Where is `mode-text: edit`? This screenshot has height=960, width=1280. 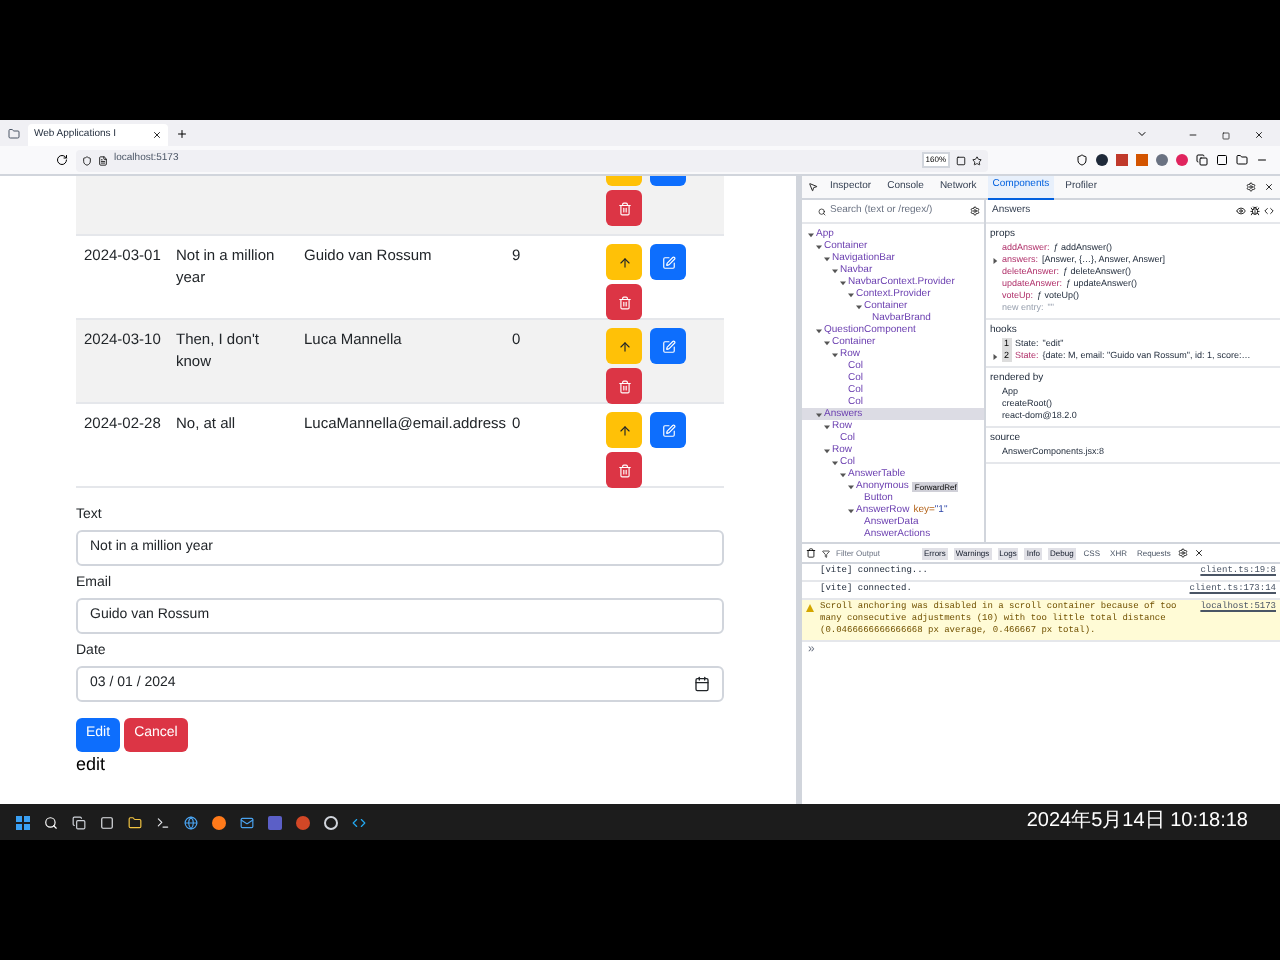 mode-text: edit is located at coordinates (92, 765).